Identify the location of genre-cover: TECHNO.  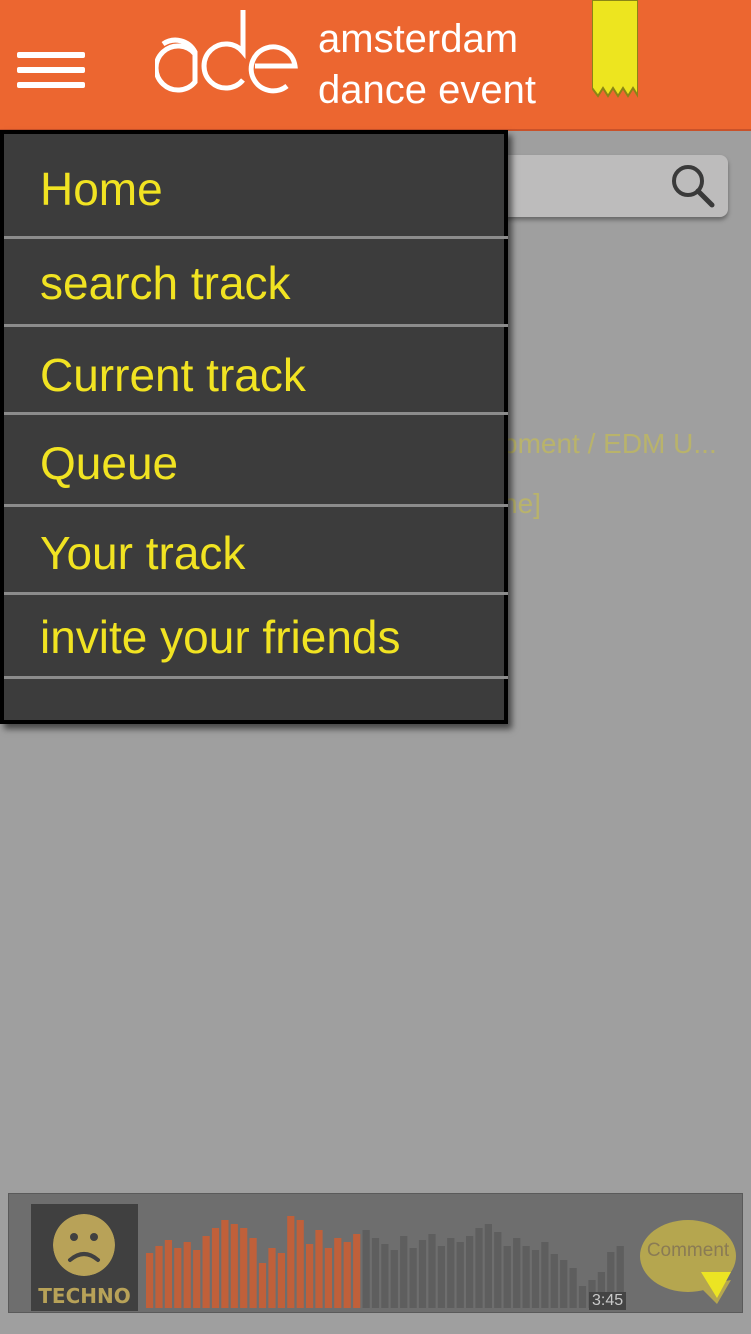
(84, 1257).